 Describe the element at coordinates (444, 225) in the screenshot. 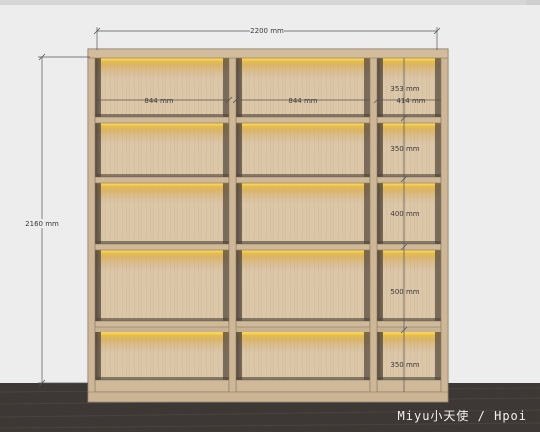

I see `side-panel-right` at that location.